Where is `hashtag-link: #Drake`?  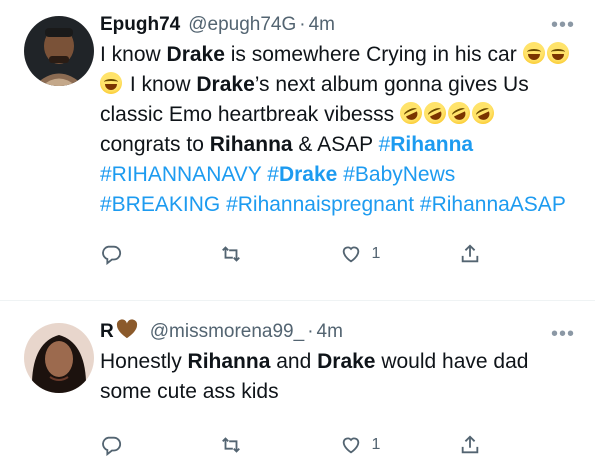 hashtag-link: #Drake is located at coordinates (302, 174).